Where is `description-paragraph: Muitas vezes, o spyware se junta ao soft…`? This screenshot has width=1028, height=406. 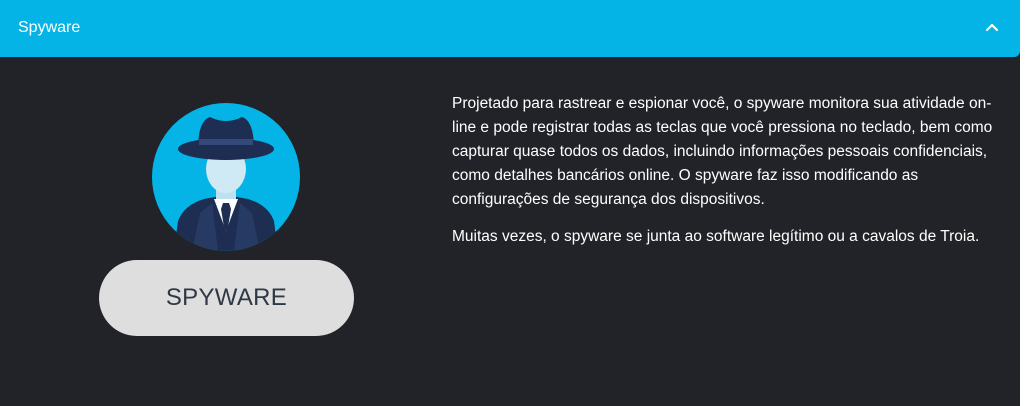
description-paragraph: Muitas vezes, o spyware se junta ao soft… is located at coordinates (716, 236).